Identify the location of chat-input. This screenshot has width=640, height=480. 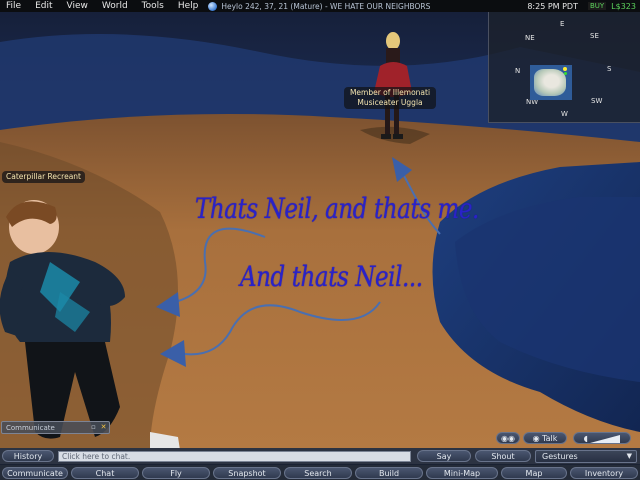
(234, 456).